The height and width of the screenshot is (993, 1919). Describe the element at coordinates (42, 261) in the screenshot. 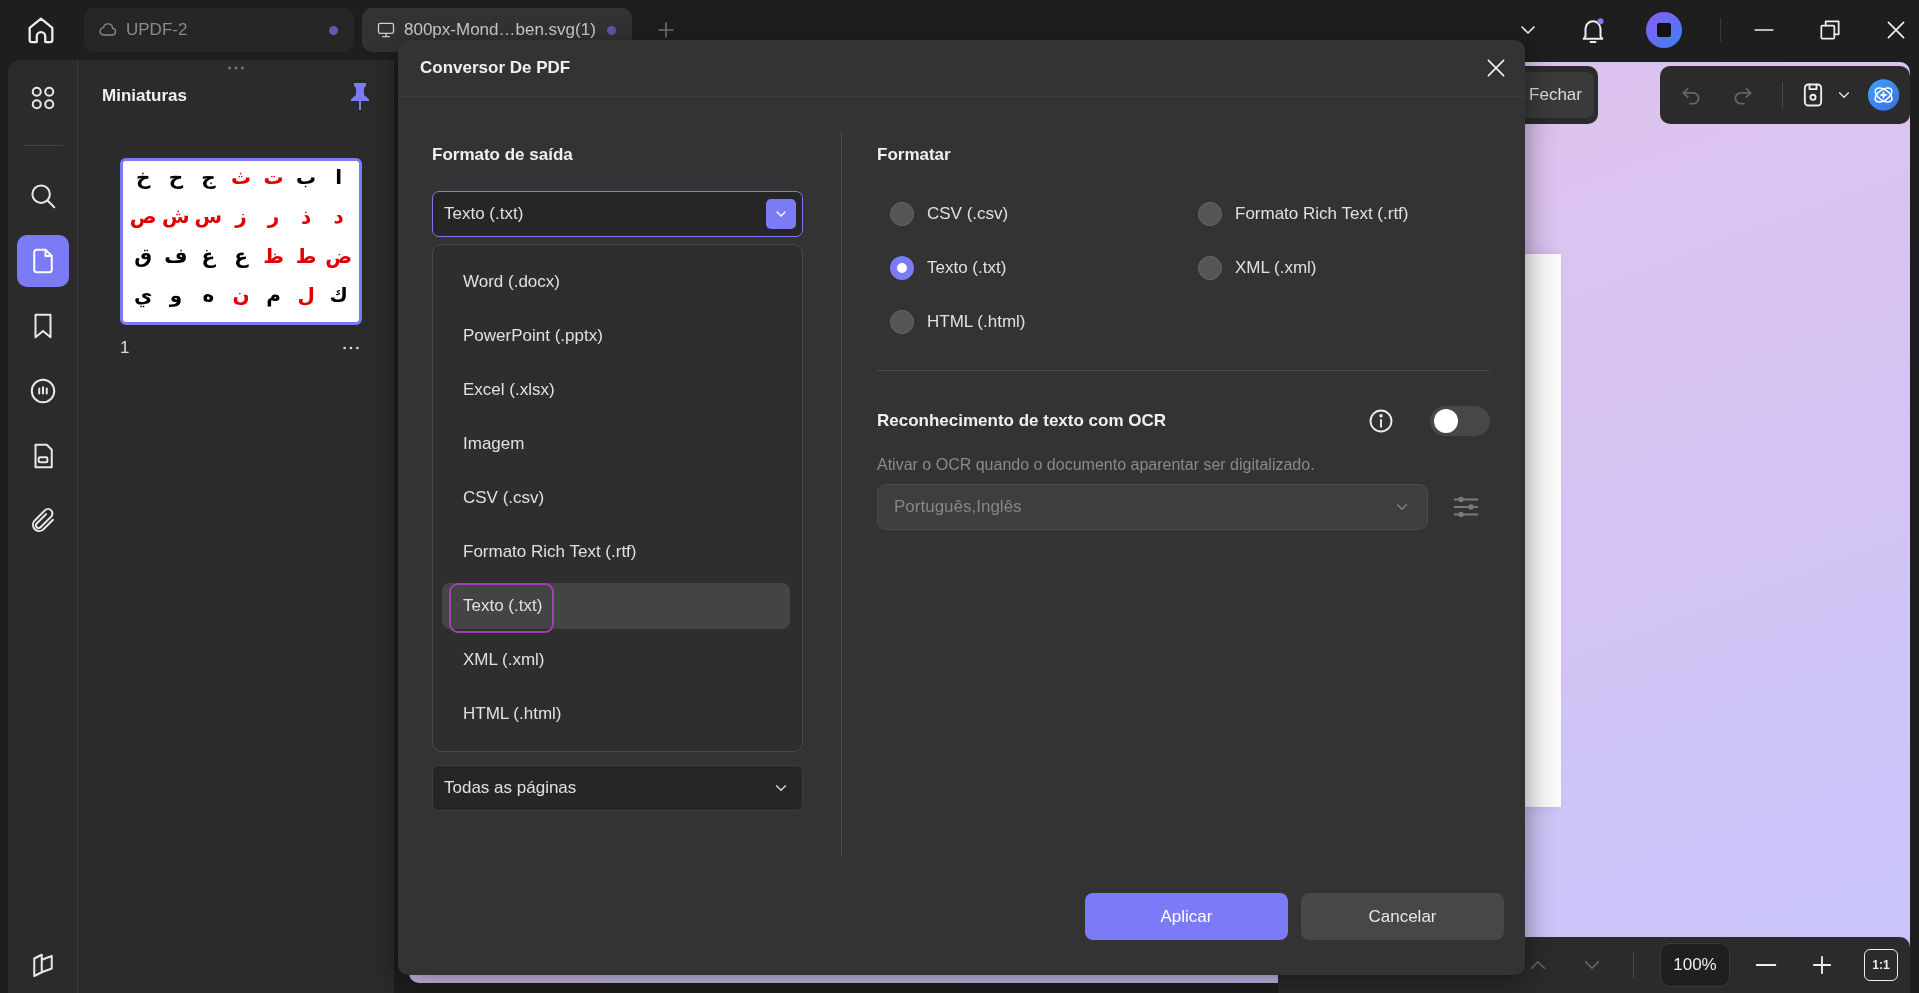

I see `sidebar-item` at that location.